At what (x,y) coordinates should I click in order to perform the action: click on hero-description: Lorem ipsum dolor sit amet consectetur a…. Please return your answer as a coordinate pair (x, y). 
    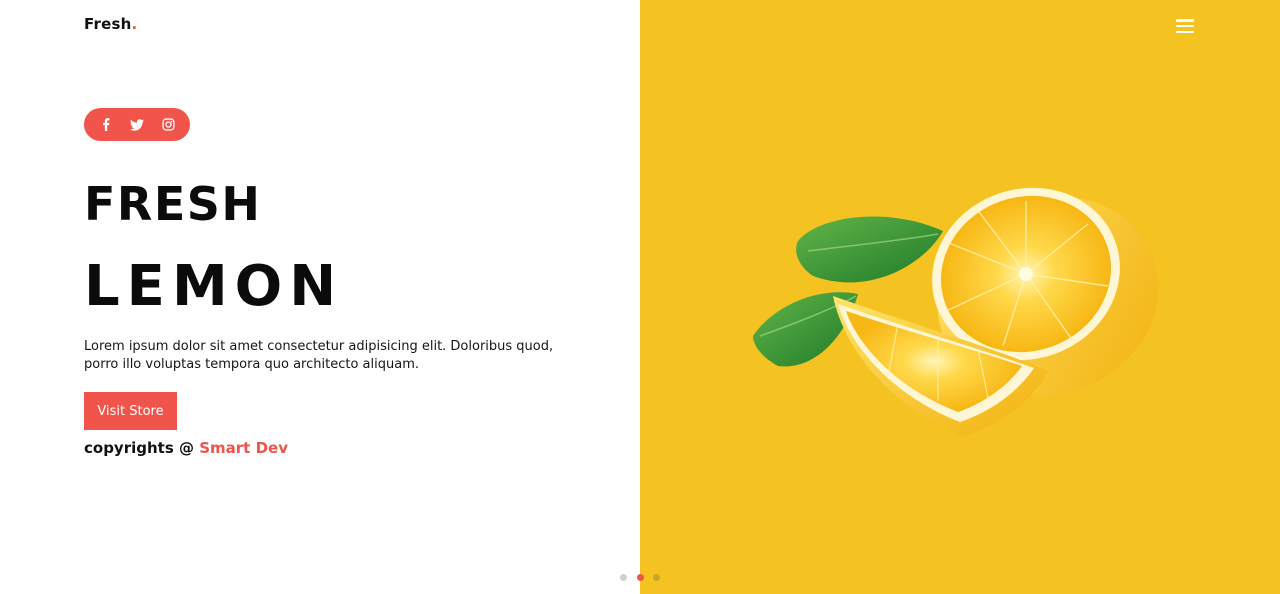
    Looking at the image, I should click on (319, 355).